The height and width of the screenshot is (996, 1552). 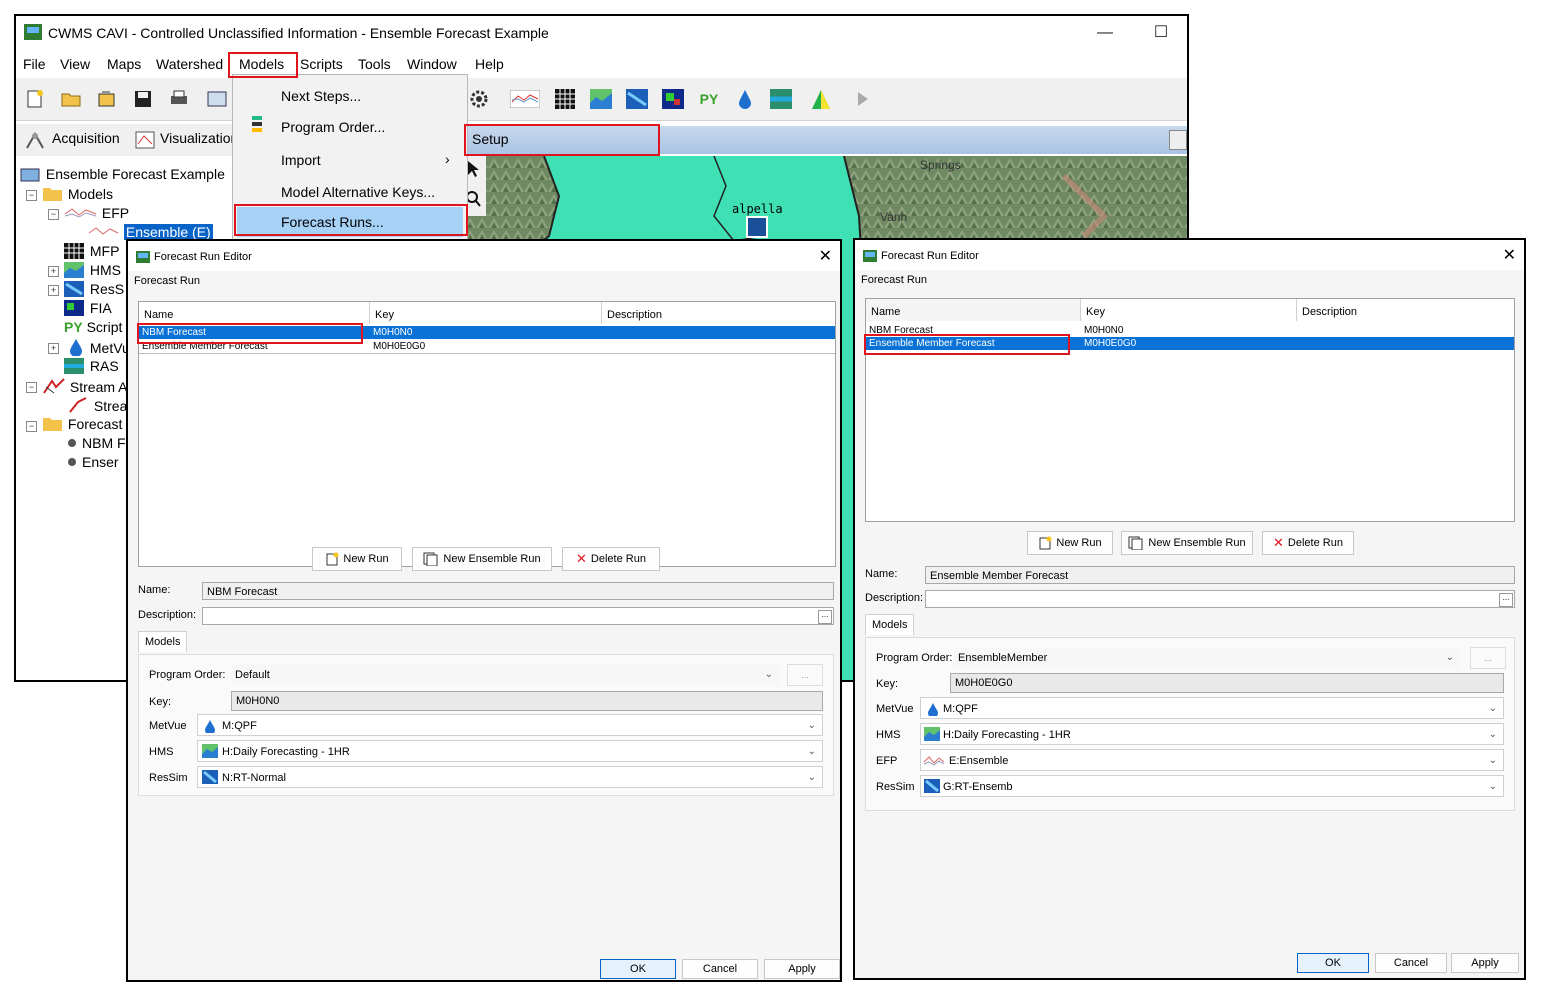 I want to click on gear-icon, so click(x=479, y=99).